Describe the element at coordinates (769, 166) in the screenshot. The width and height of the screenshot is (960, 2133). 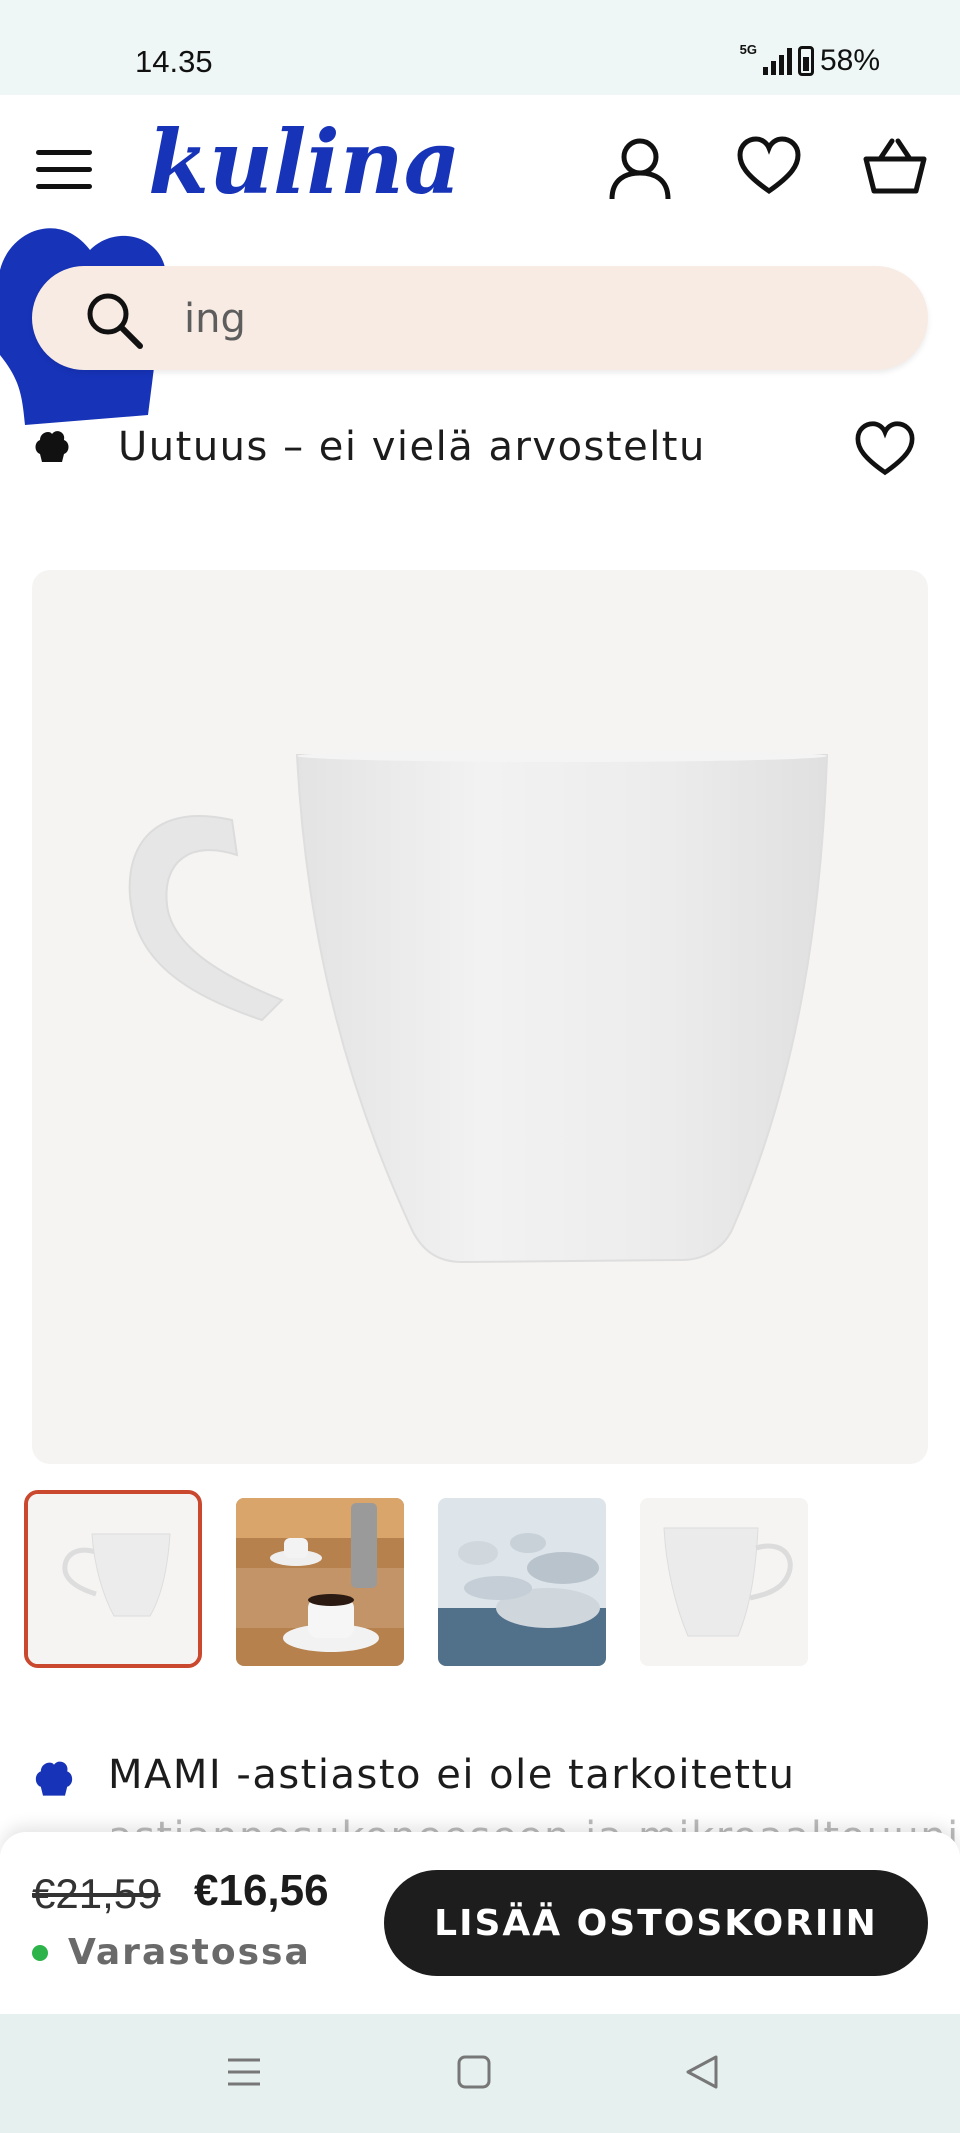
I see `heart-icon` at that location.